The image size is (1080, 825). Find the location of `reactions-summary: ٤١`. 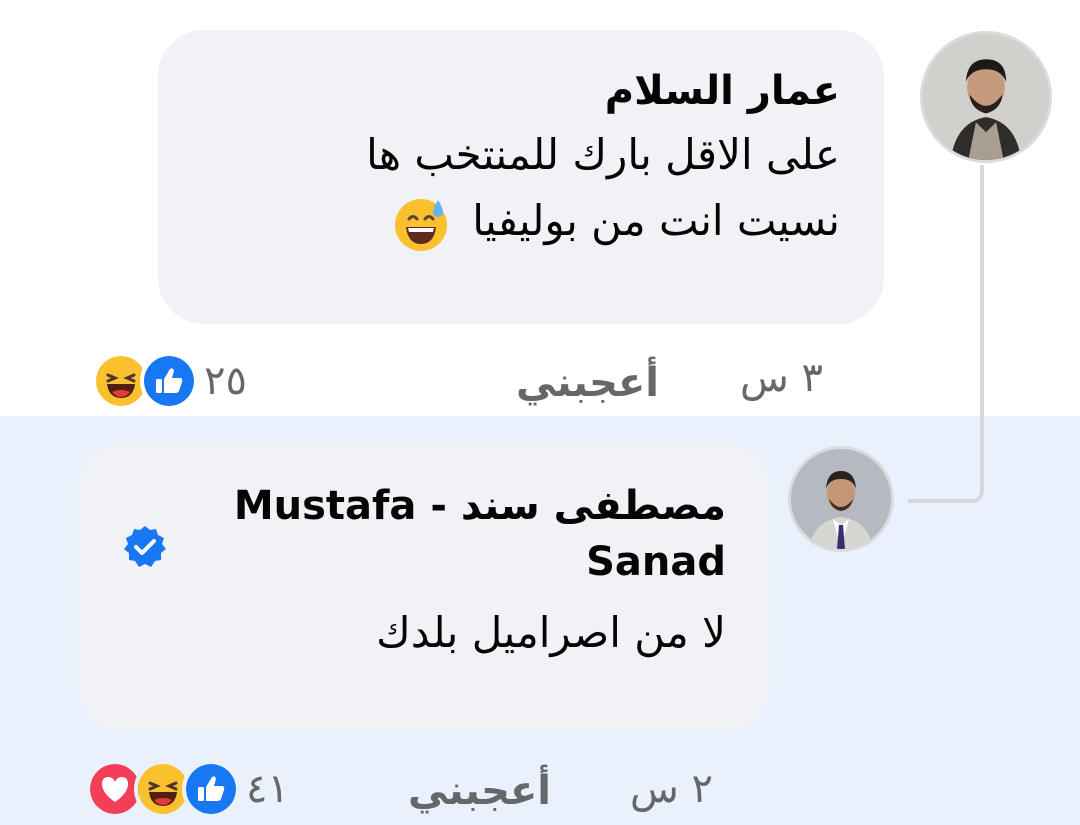

reactions-summary: ٤١ is located at coordinates (187, 789).